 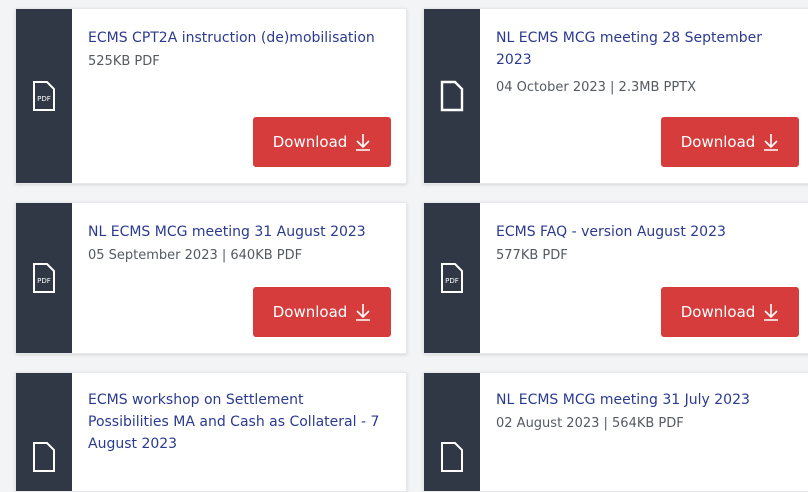 What do you see at coordinates (241, 232) in the screenshot?
I see `document-title-link: NL ECMS MCG meeting 31 August 2023` at bounding box center [241, 232].